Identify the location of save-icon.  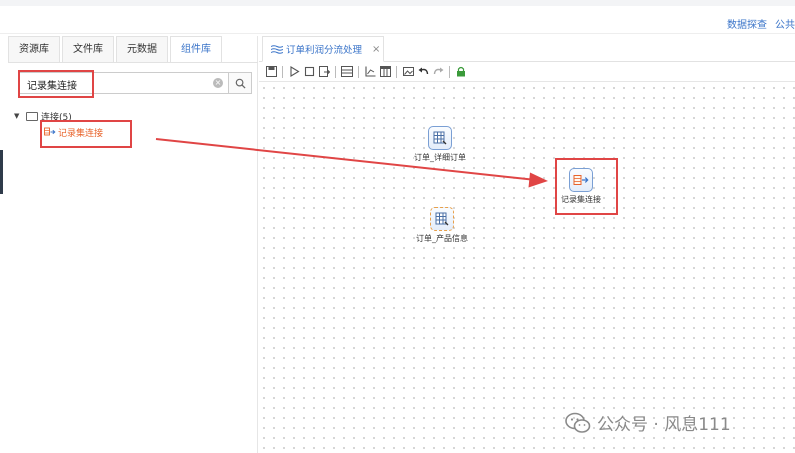
(271, 72).